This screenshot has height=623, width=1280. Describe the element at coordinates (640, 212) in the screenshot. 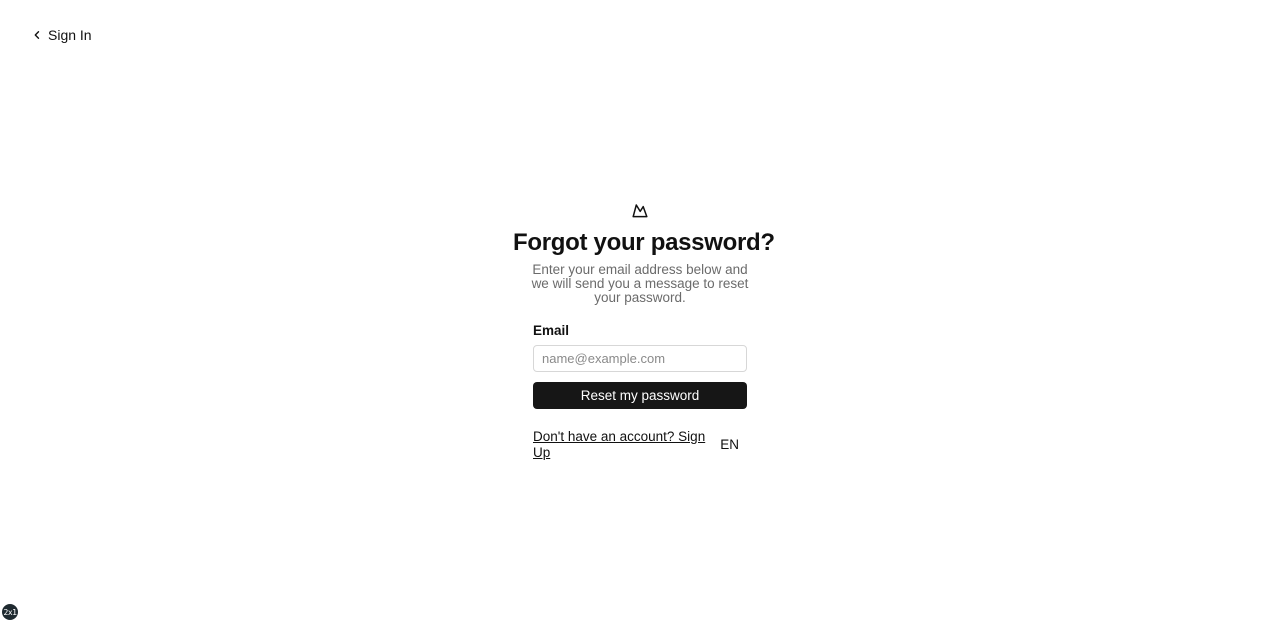

I see `mountain-logo-icon` at that location.